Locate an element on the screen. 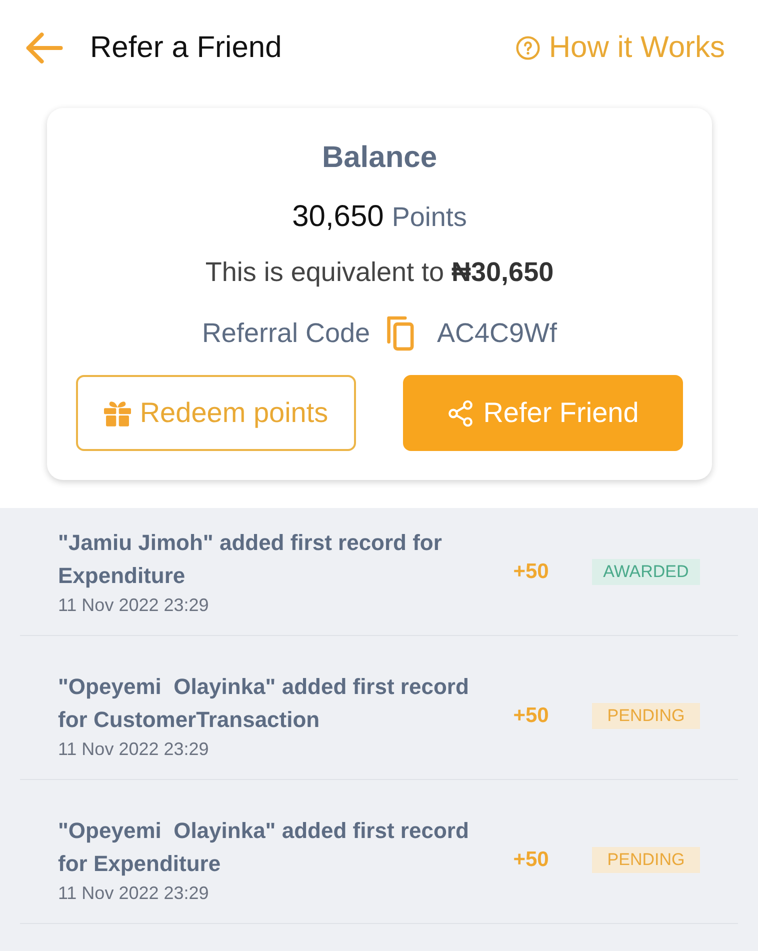 Image resolution: width=758 pixels, height=951 pixels. how-it-works-link: How it Works is located at coordinates (620, 48).